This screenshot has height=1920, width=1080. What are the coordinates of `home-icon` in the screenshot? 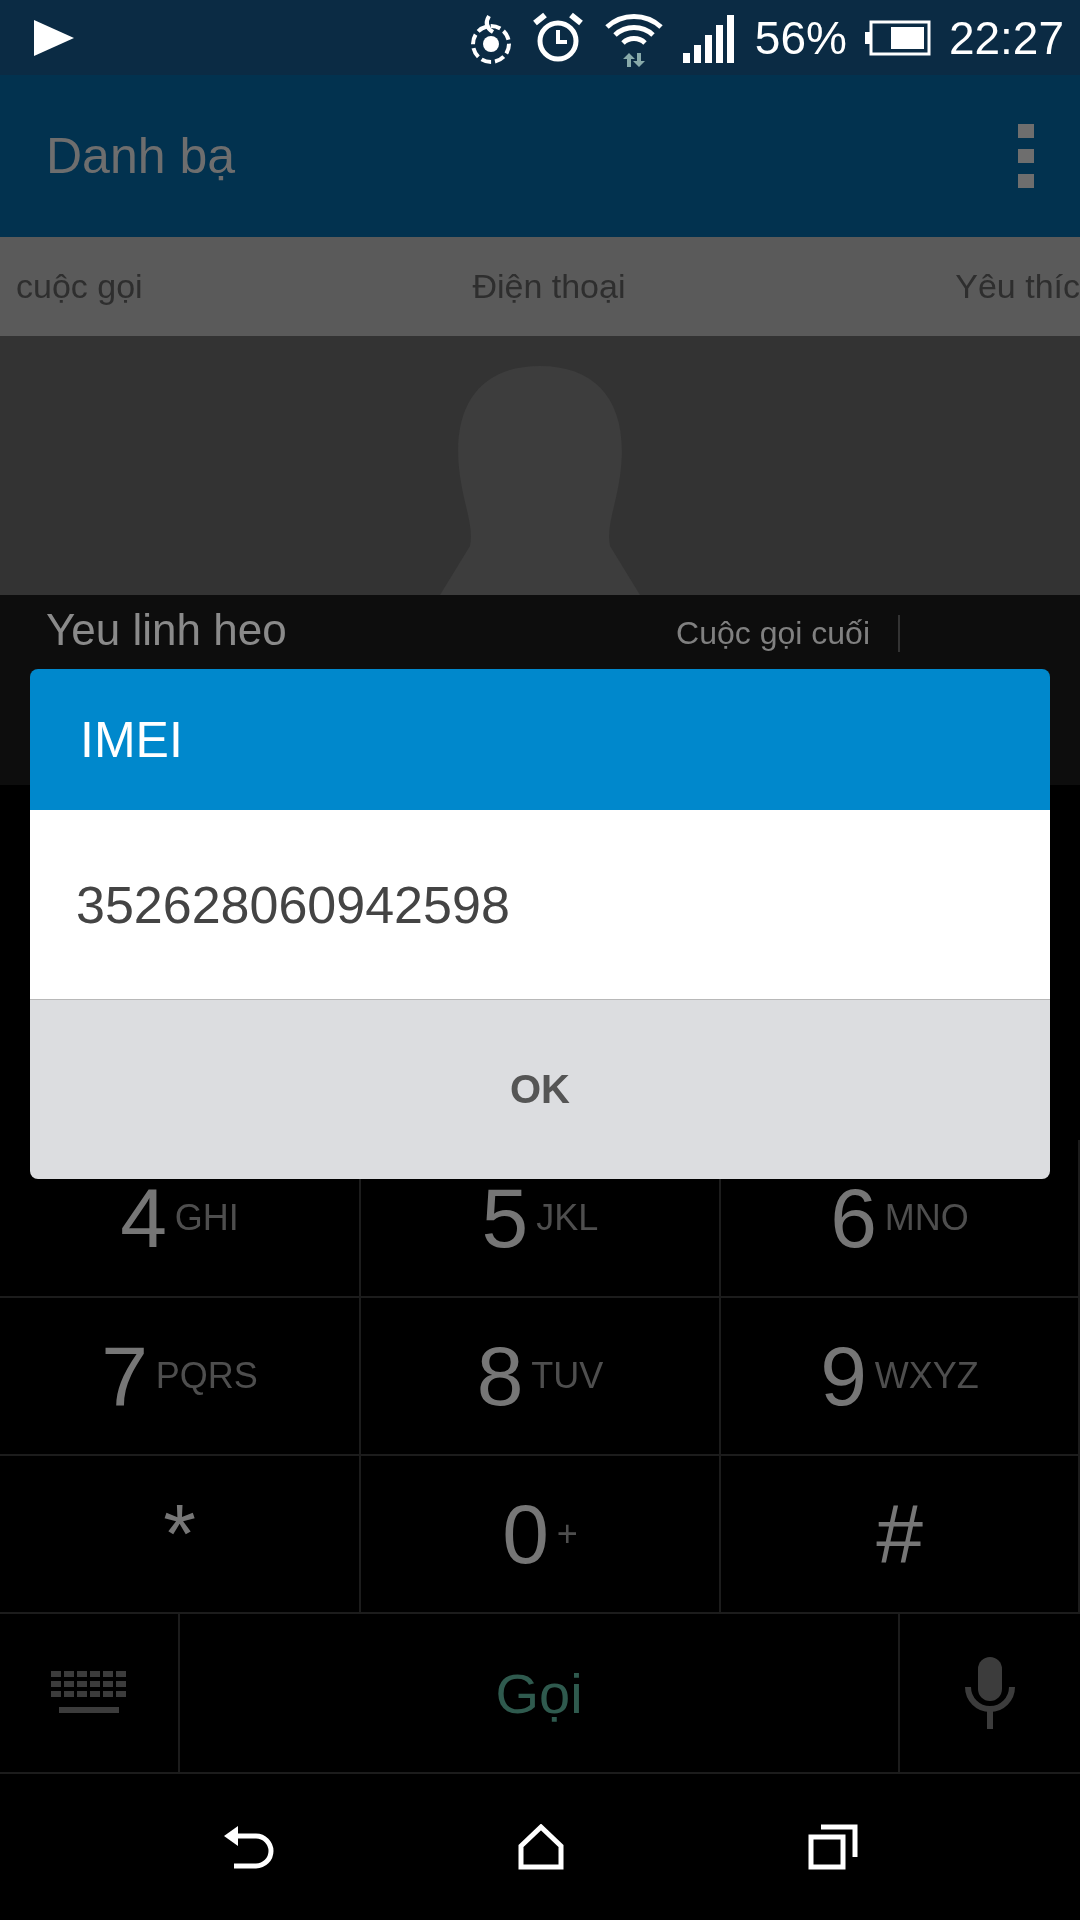 It's located at (541, 1847).